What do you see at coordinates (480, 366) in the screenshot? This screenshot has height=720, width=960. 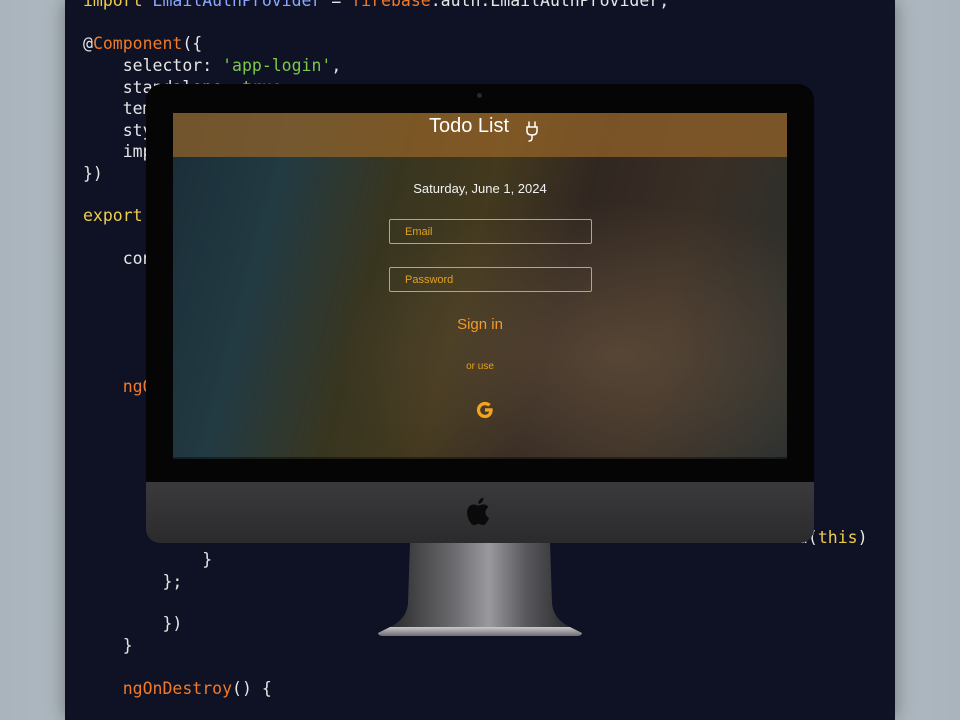 I see `or-use-label: or use` at bounding box center [480, 366].